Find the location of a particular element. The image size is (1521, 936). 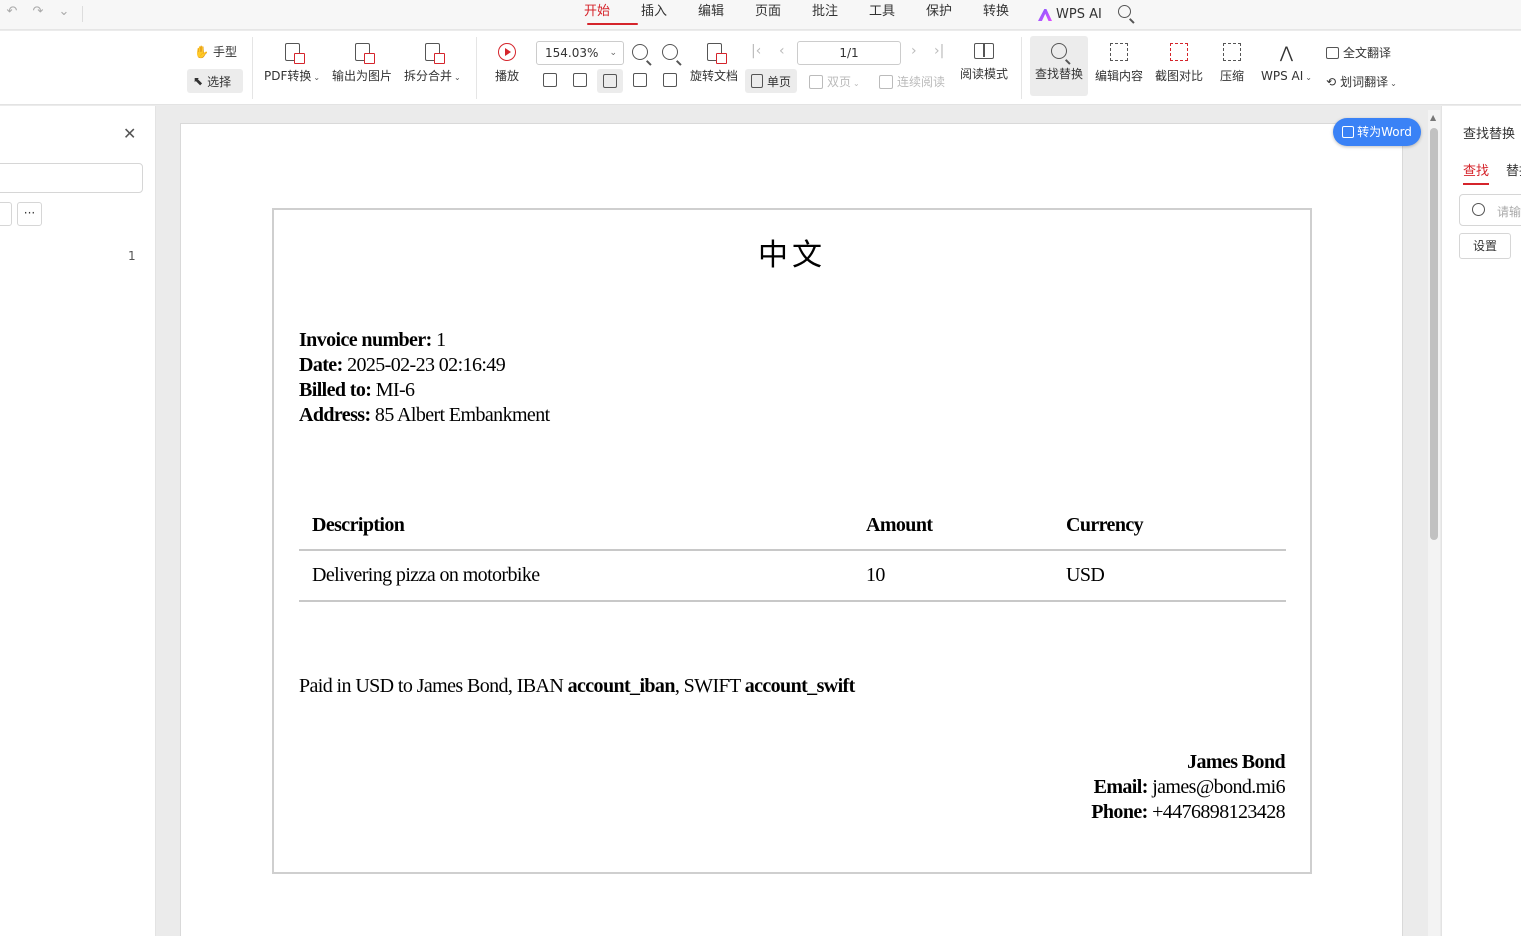

single-page-button: 单页 is located at coordinates (771, 81).